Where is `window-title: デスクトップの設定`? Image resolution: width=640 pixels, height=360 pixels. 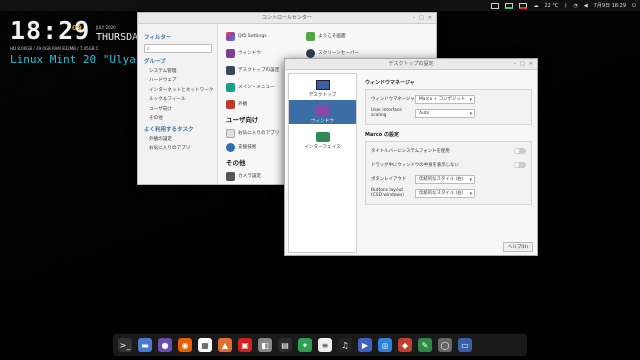
window-title: デスクトップの設定 is located at coordinates (411, 64).